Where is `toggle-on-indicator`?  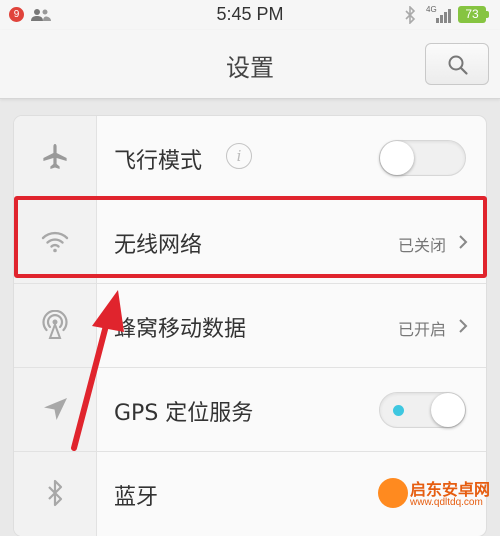 toggle-on-indicator is located at coordinates (398, 410).